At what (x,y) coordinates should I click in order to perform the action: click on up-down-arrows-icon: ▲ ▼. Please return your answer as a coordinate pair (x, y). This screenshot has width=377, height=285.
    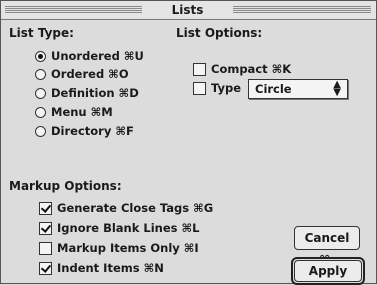
    Looking at the image, I should click on (337, 88).